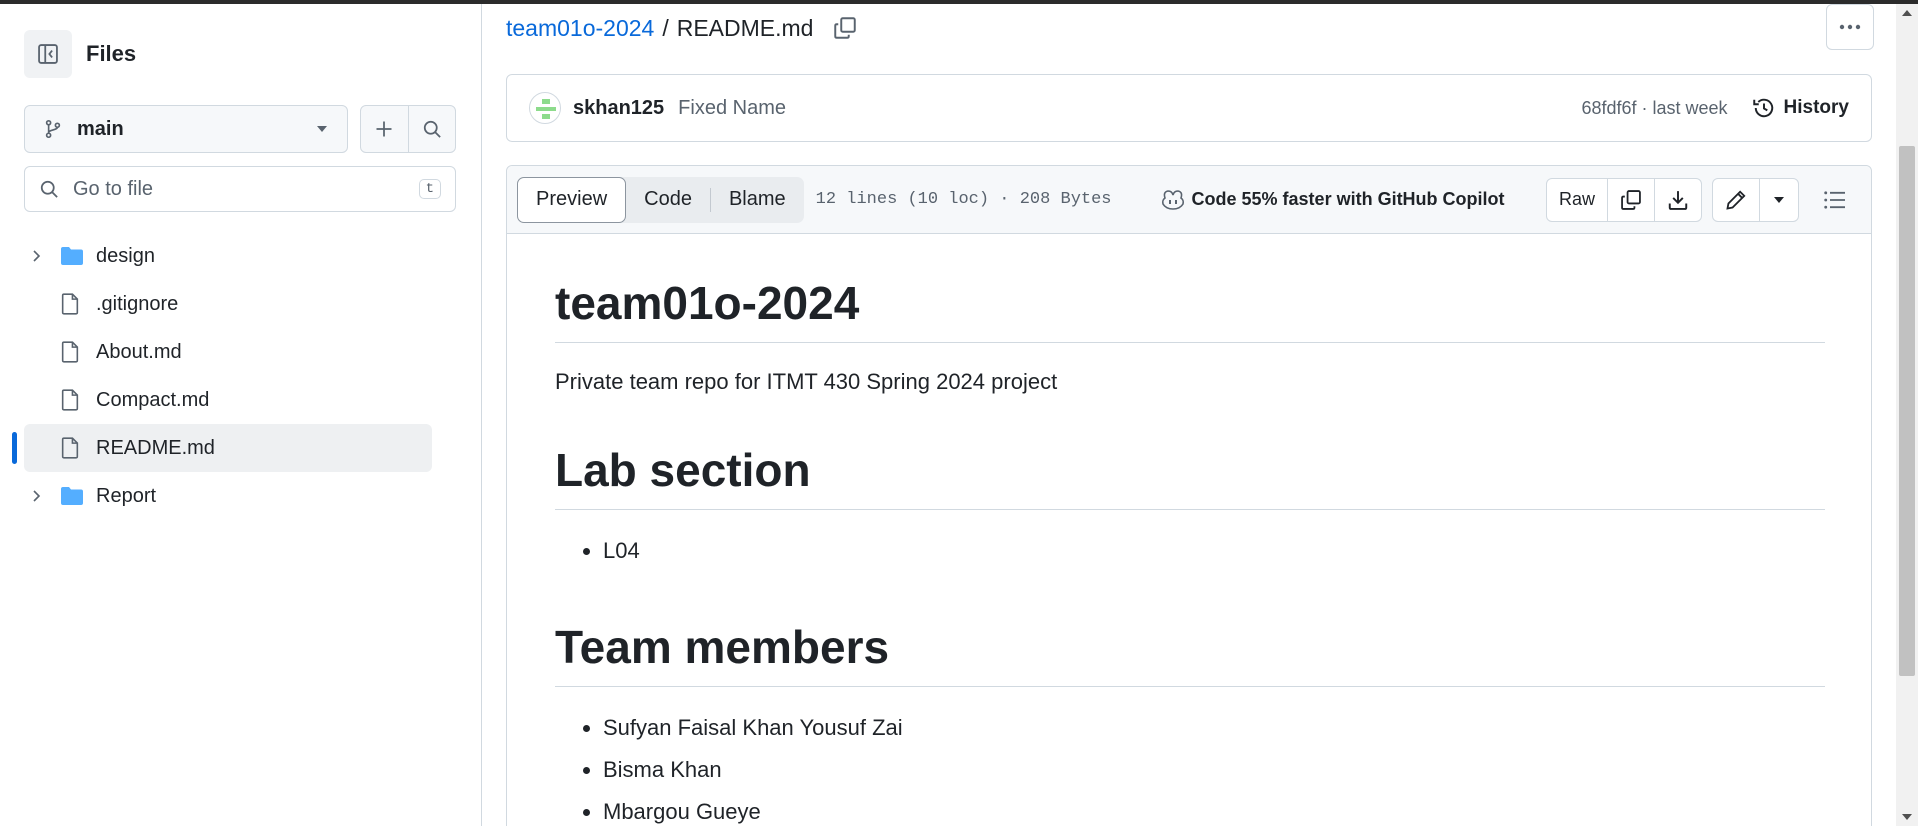 Image resolution: width=1918 pixels, height=826 pixels. What do you see at coordinates (1190, 653) in the screenshot?
I see `section-heading-team: Team members` at bounding box center [1190, 653].